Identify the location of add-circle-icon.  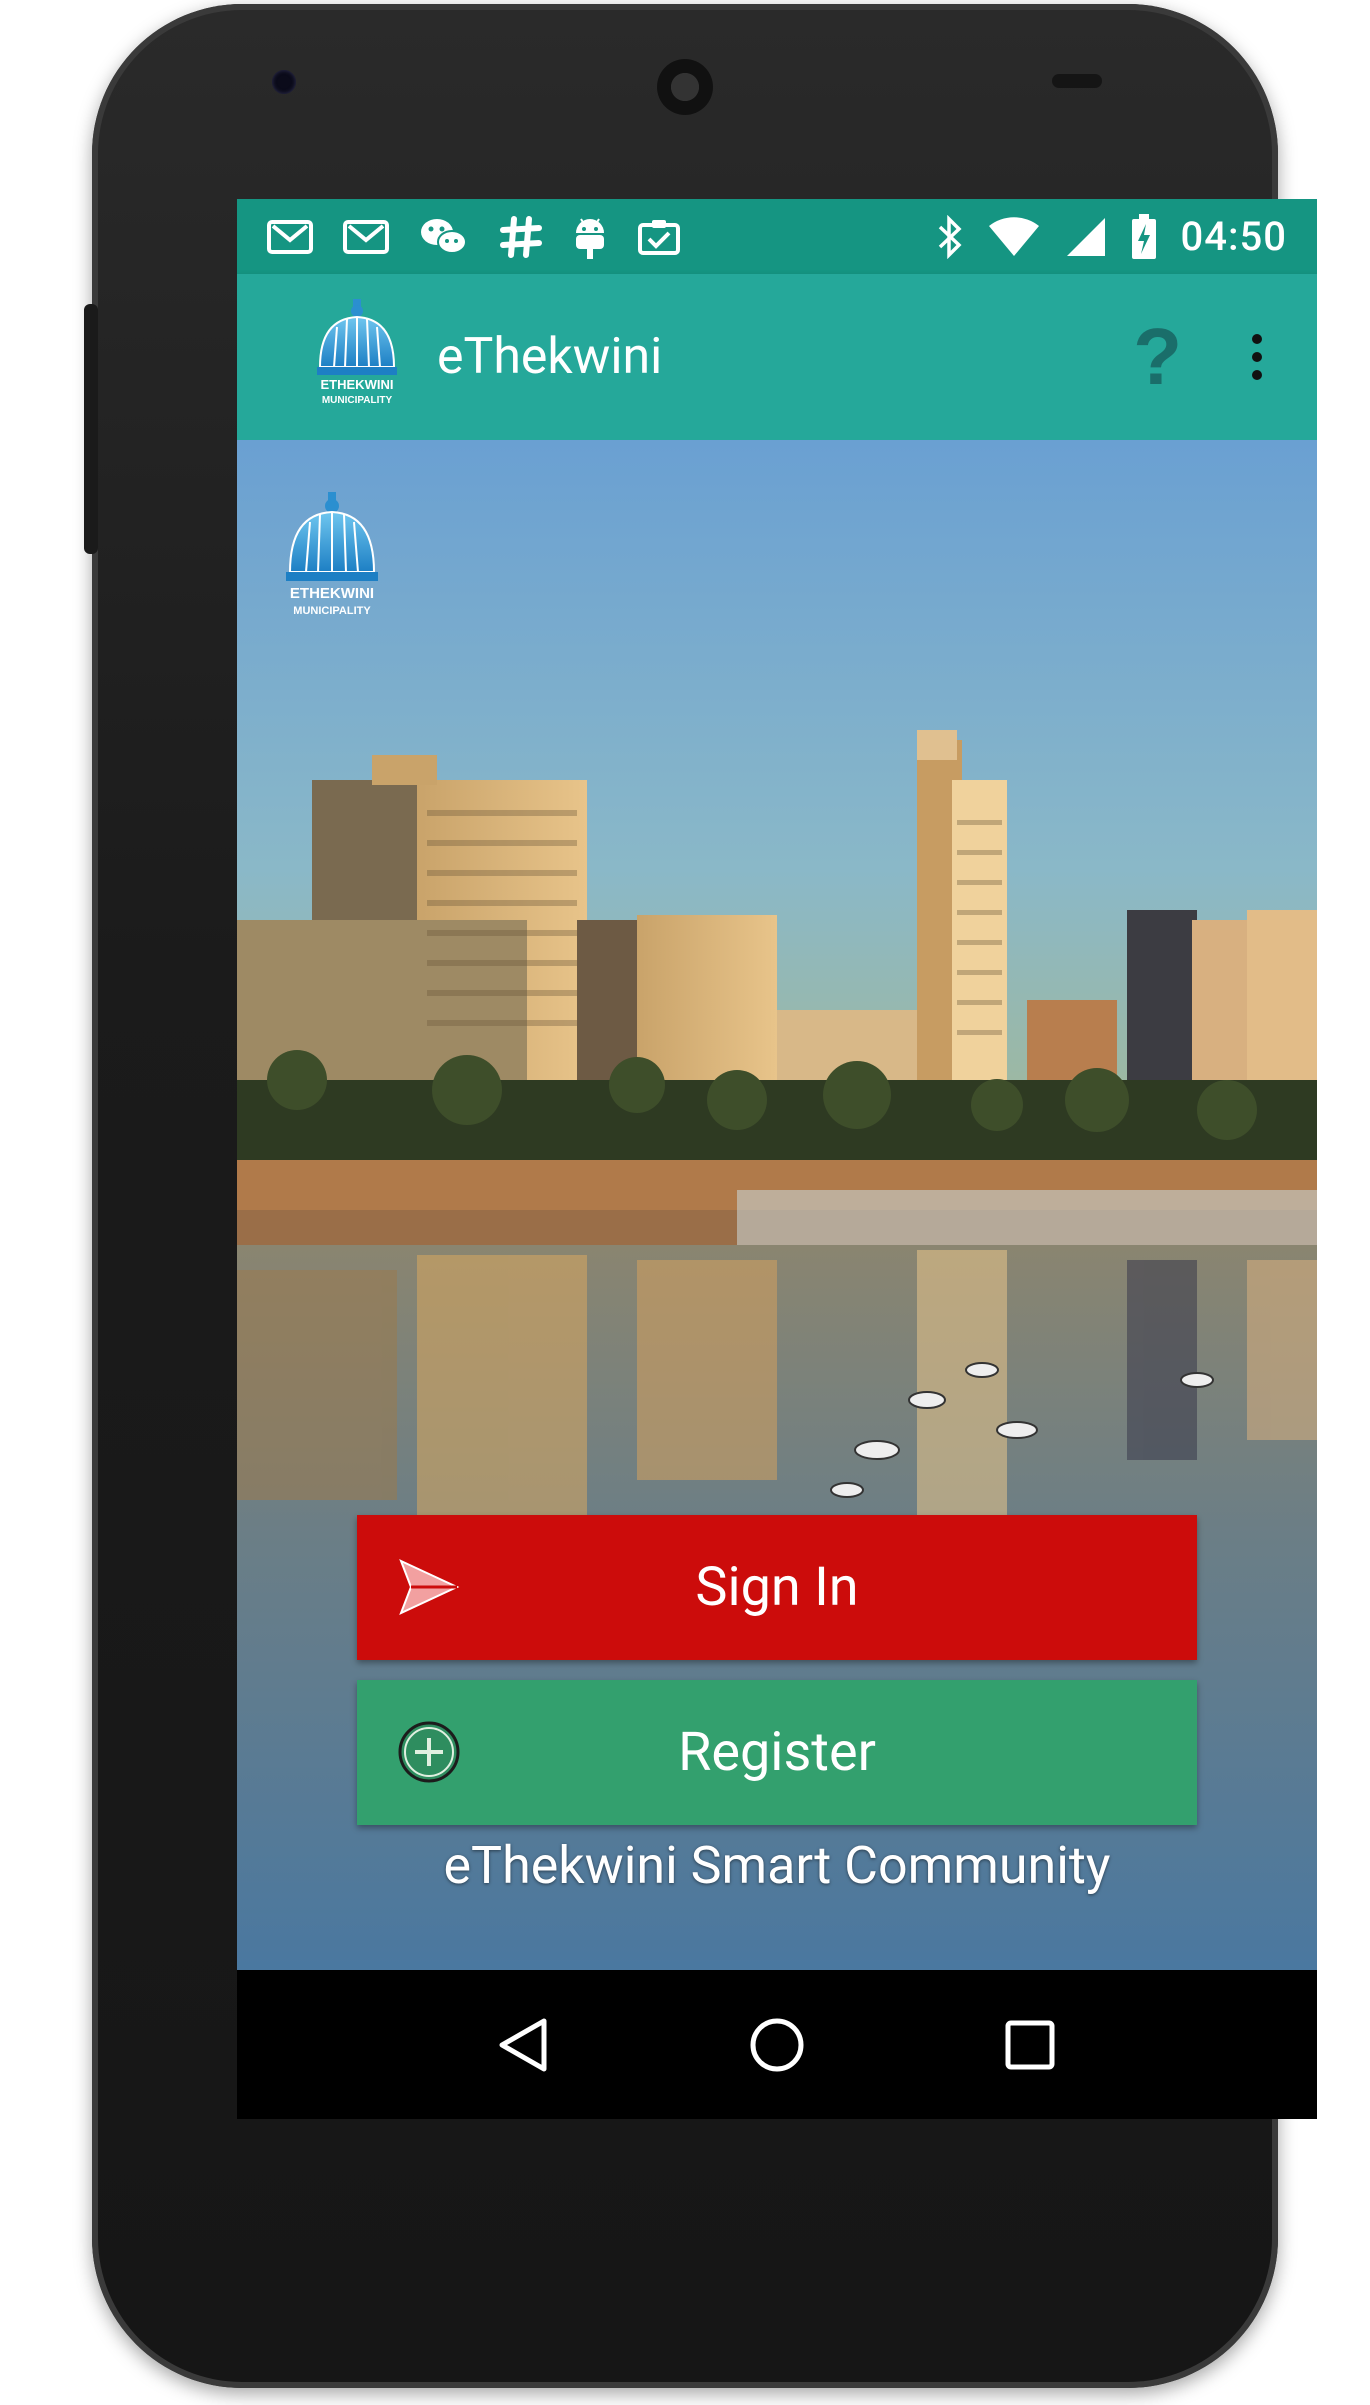
(429, 1752).